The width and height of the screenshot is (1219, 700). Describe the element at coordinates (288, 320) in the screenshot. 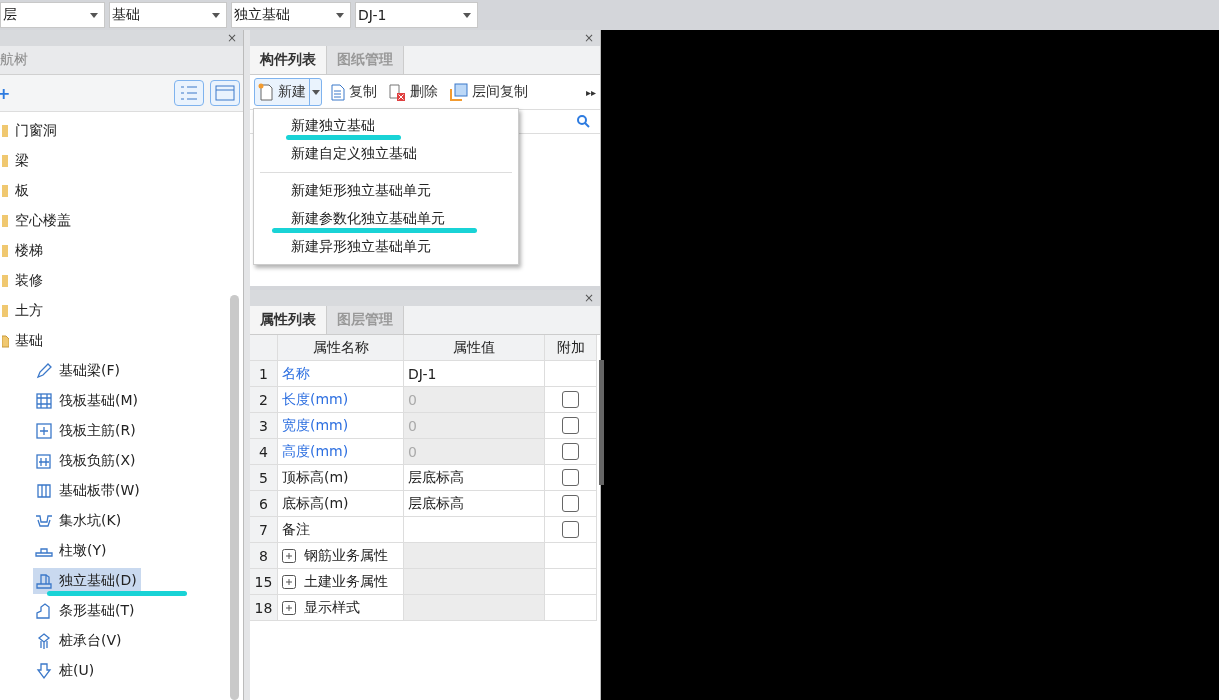

I see `tab: 属性列表` at that location.